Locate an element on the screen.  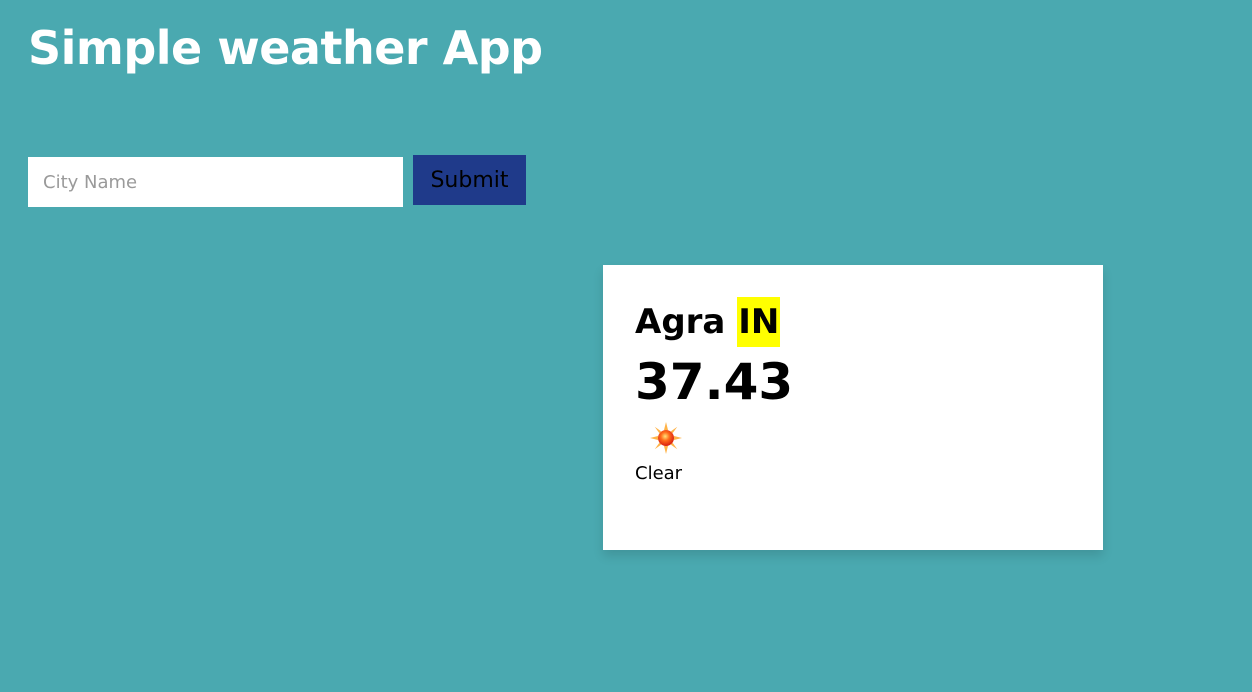
page-title: Simple weather App is located at coordinates (285, 48).